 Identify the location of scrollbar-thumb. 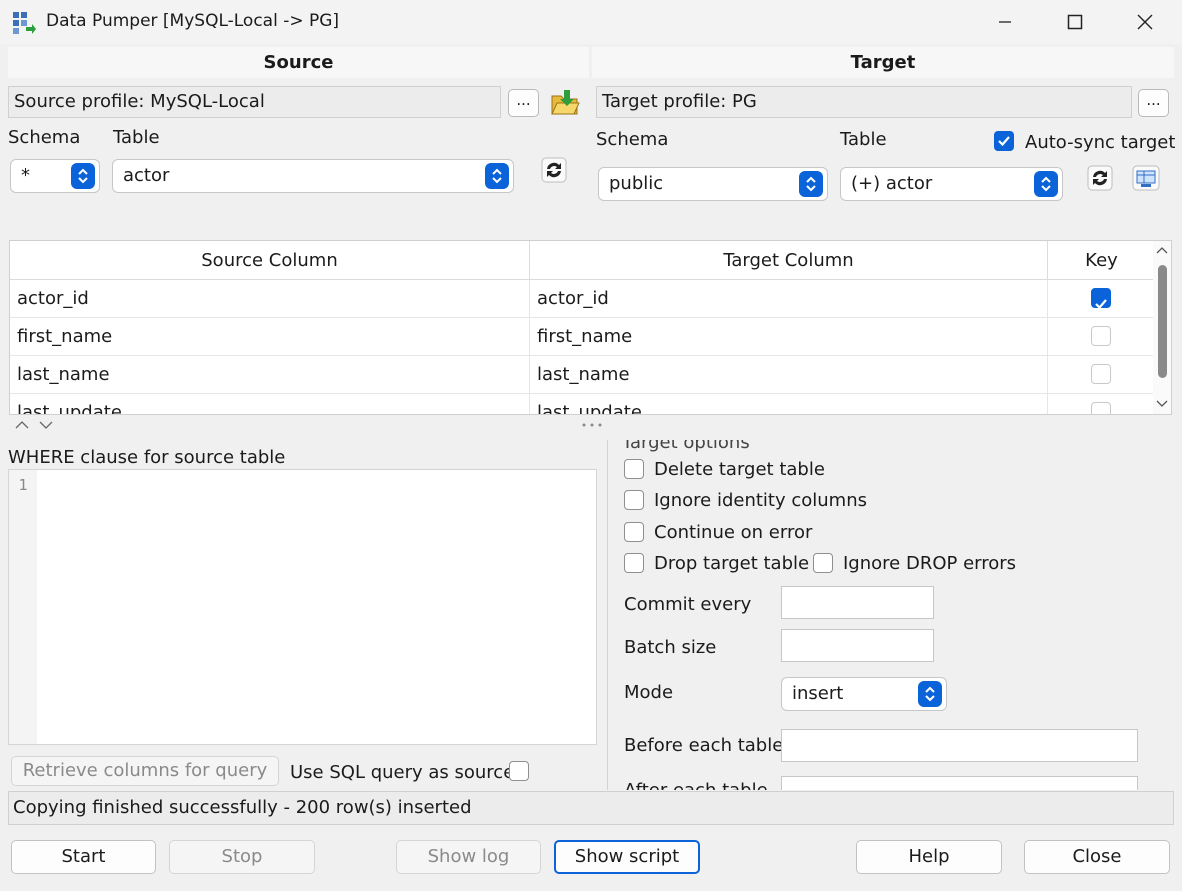
(1162, 321).